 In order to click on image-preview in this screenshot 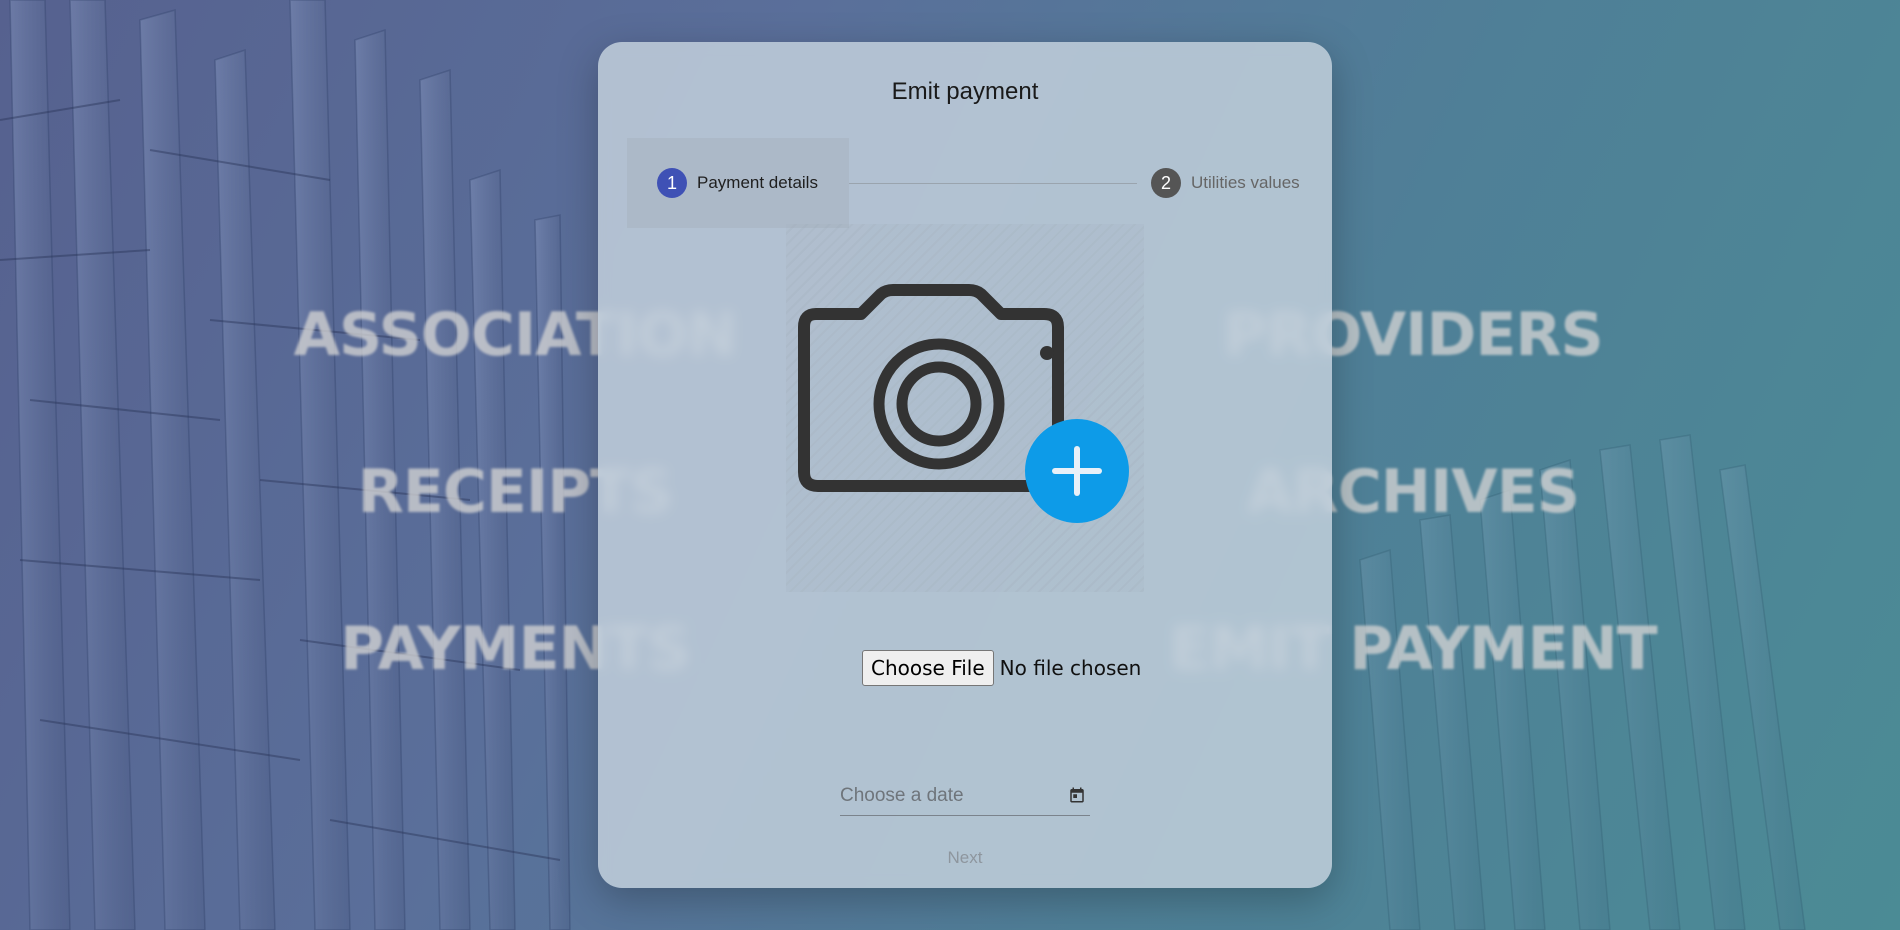, I will do `click(965, 408)`.